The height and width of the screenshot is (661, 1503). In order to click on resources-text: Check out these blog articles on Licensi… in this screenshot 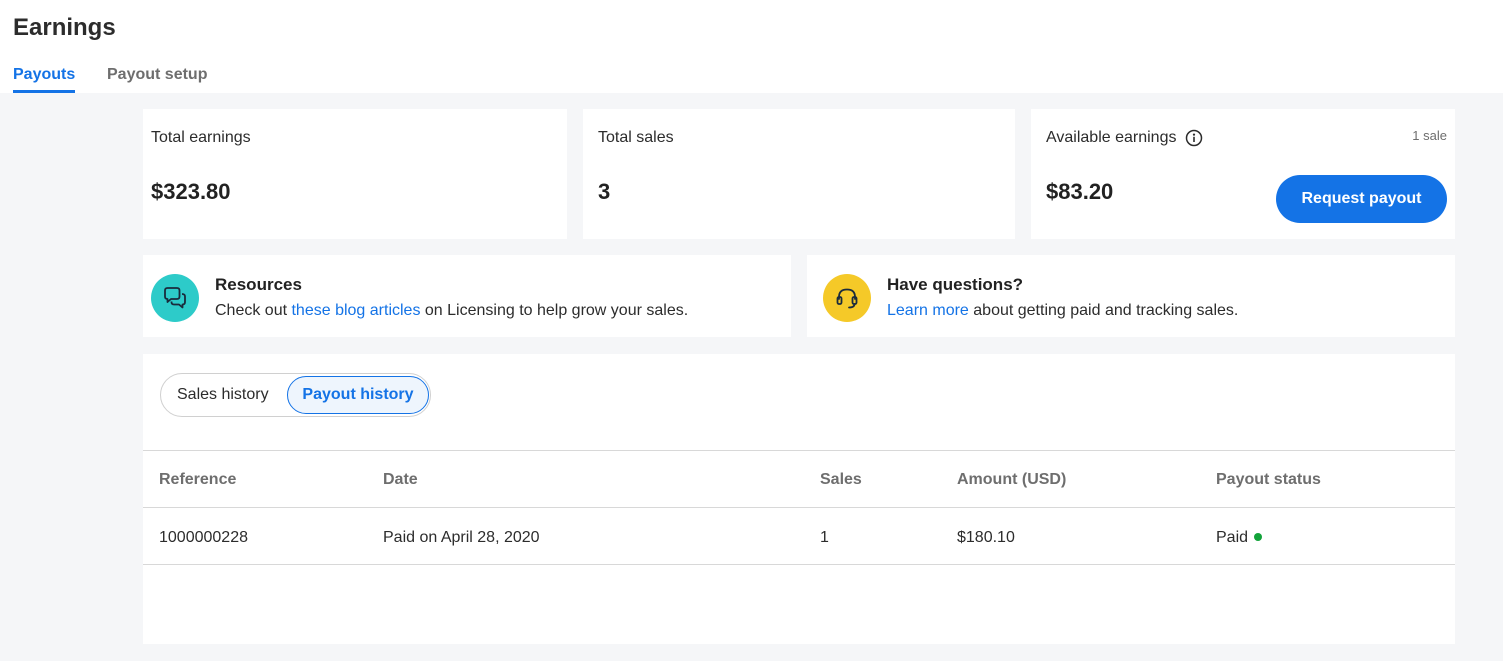, I will do `click(451, 311)`.